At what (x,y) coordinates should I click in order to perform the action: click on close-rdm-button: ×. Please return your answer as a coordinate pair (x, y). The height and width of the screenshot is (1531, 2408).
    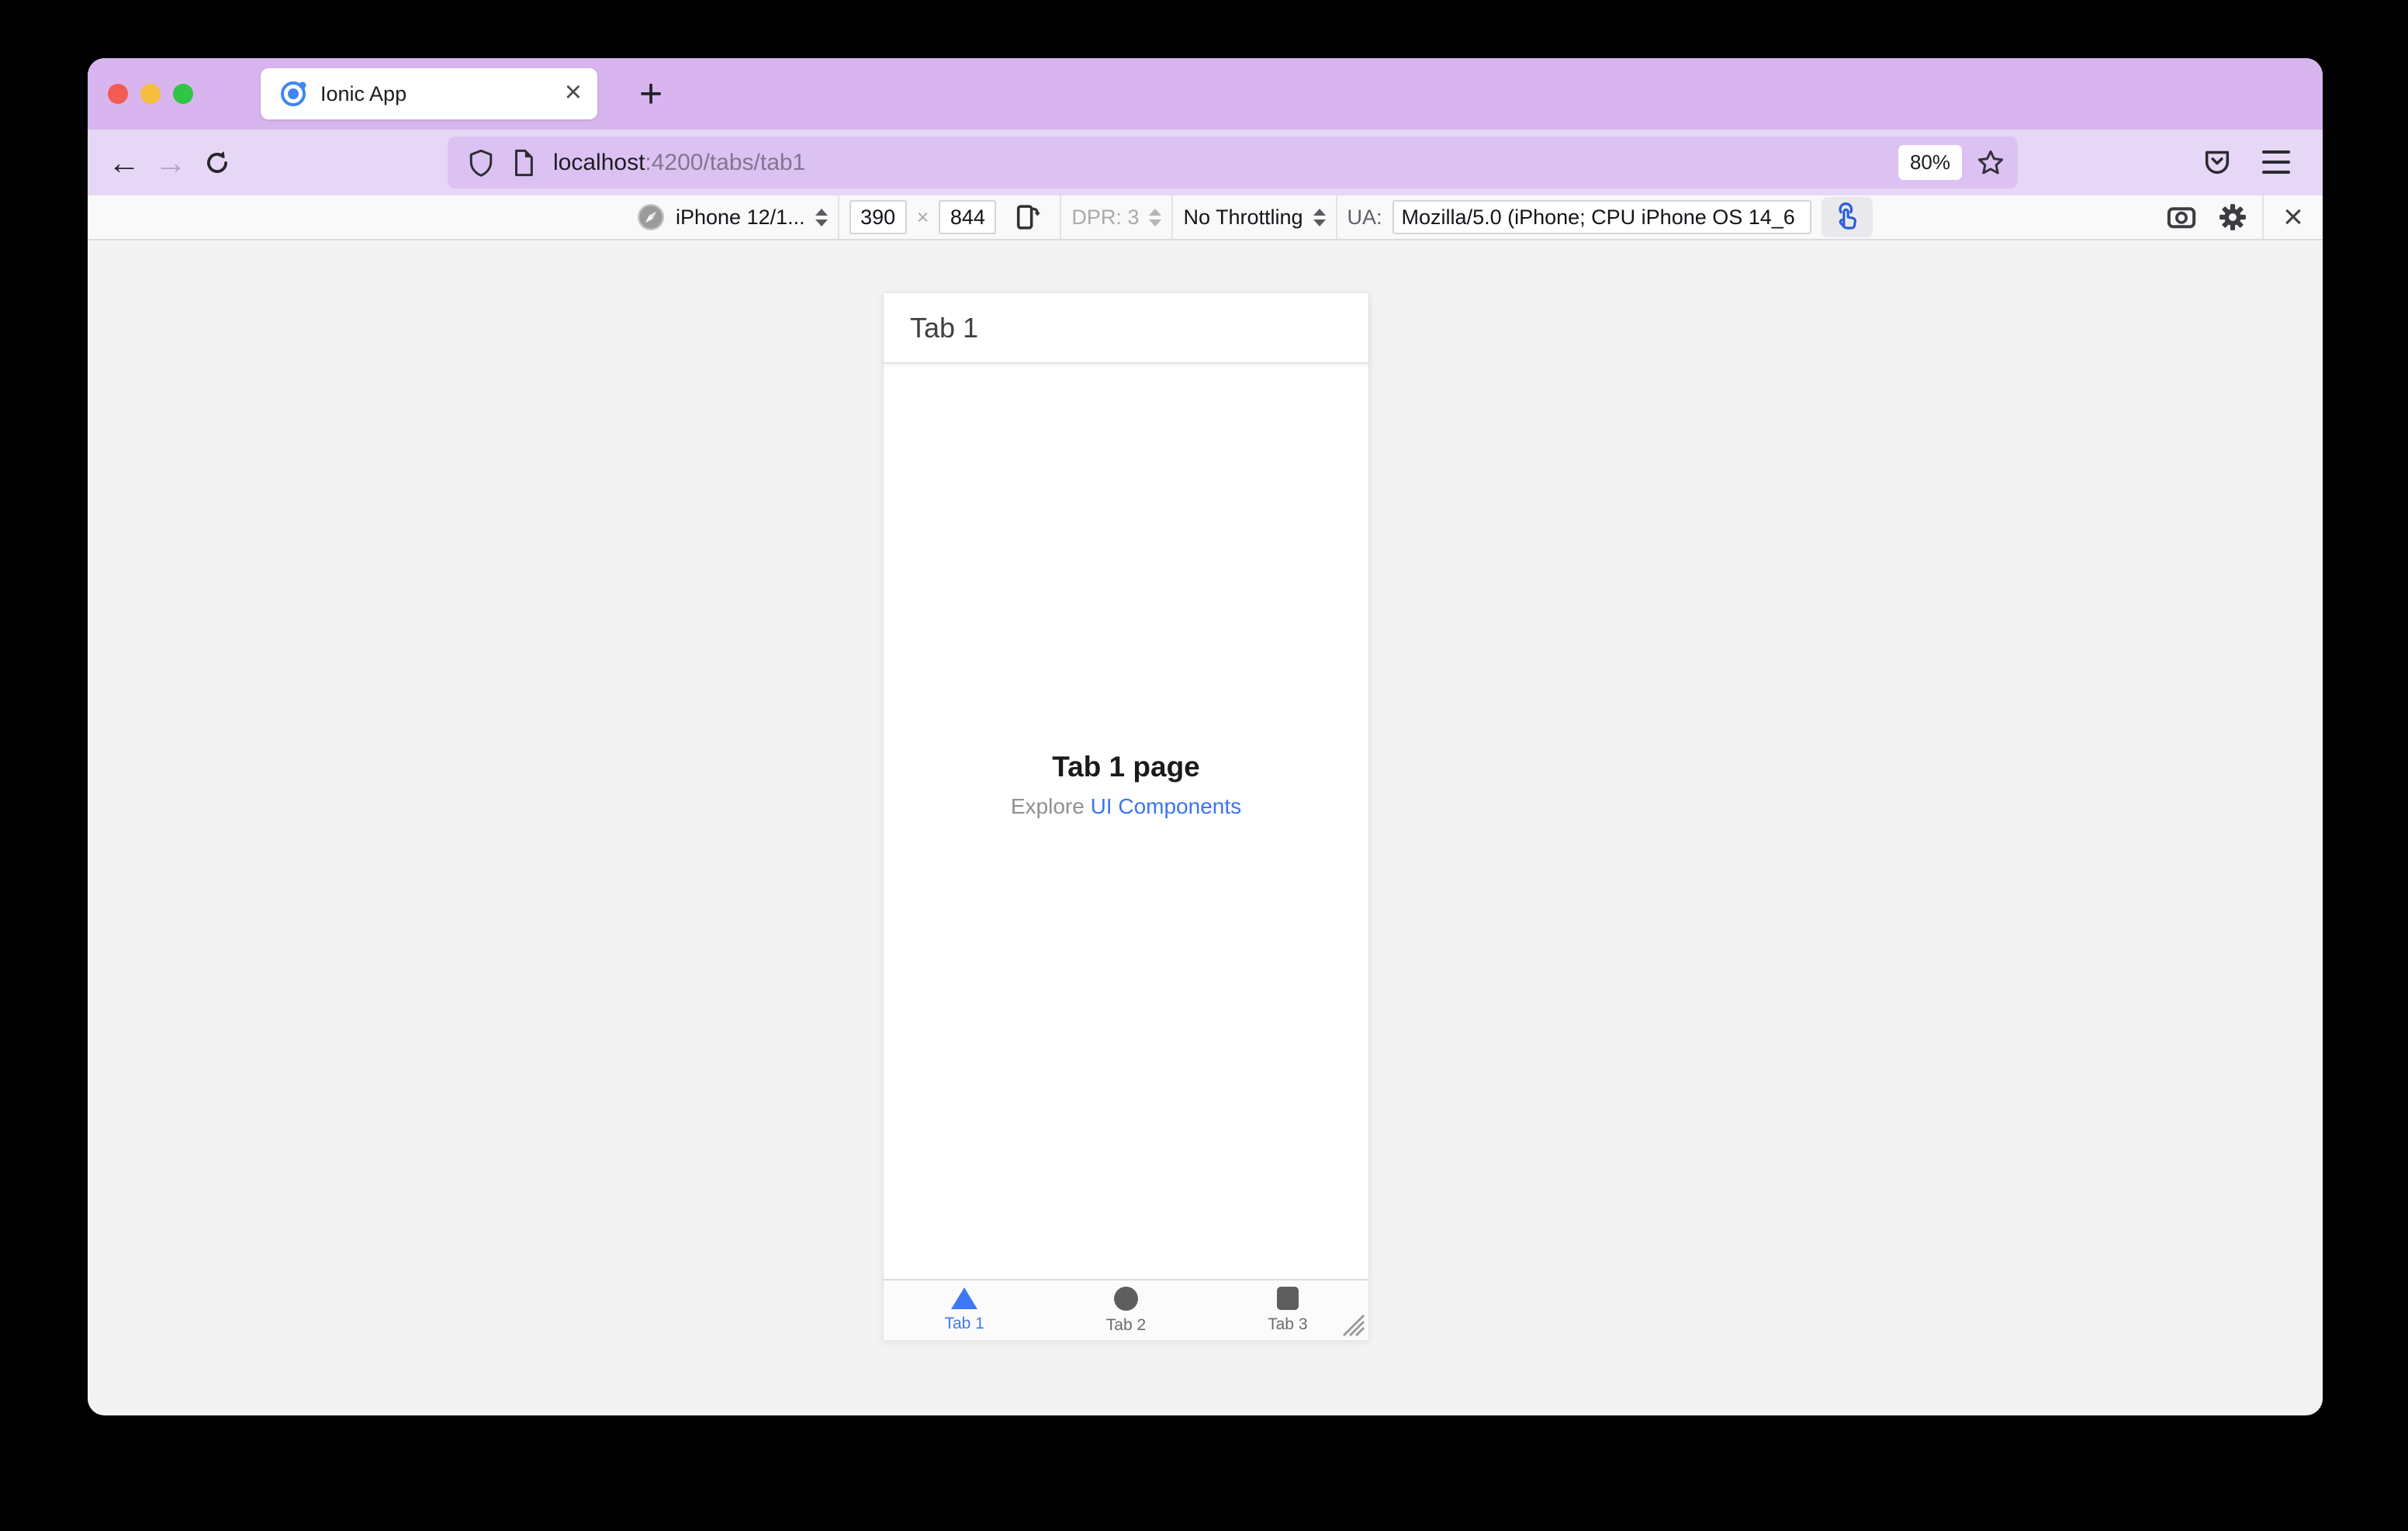
    Looking at the image, I should click on (2293, 217).